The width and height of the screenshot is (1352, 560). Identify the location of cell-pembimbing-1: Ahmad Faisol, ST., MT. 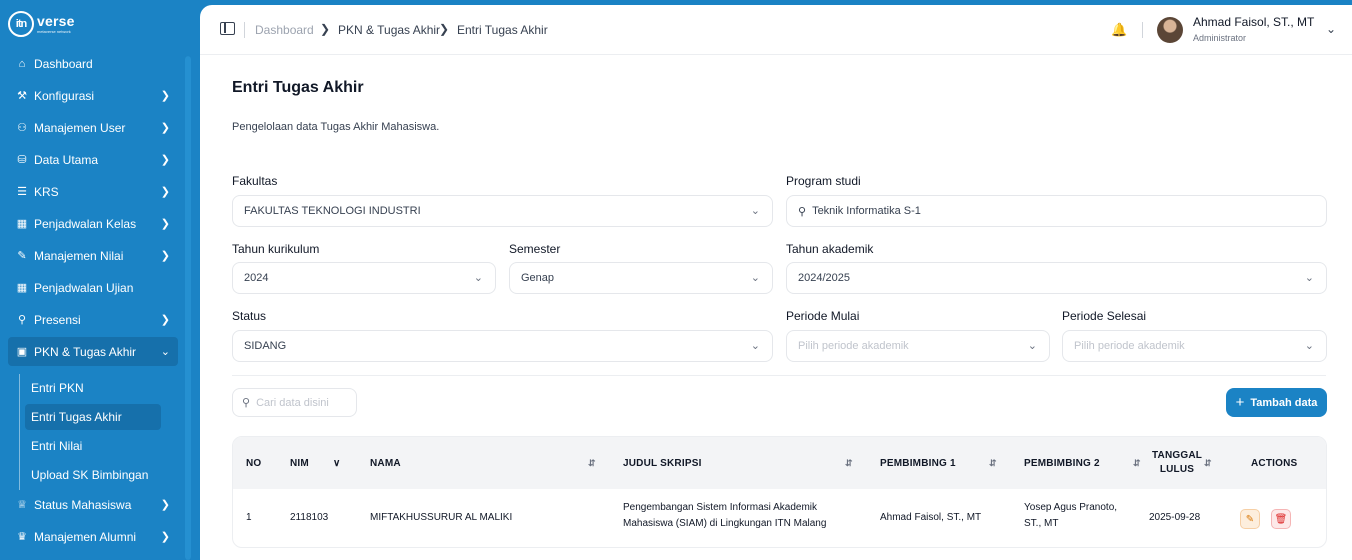
(931, 517).